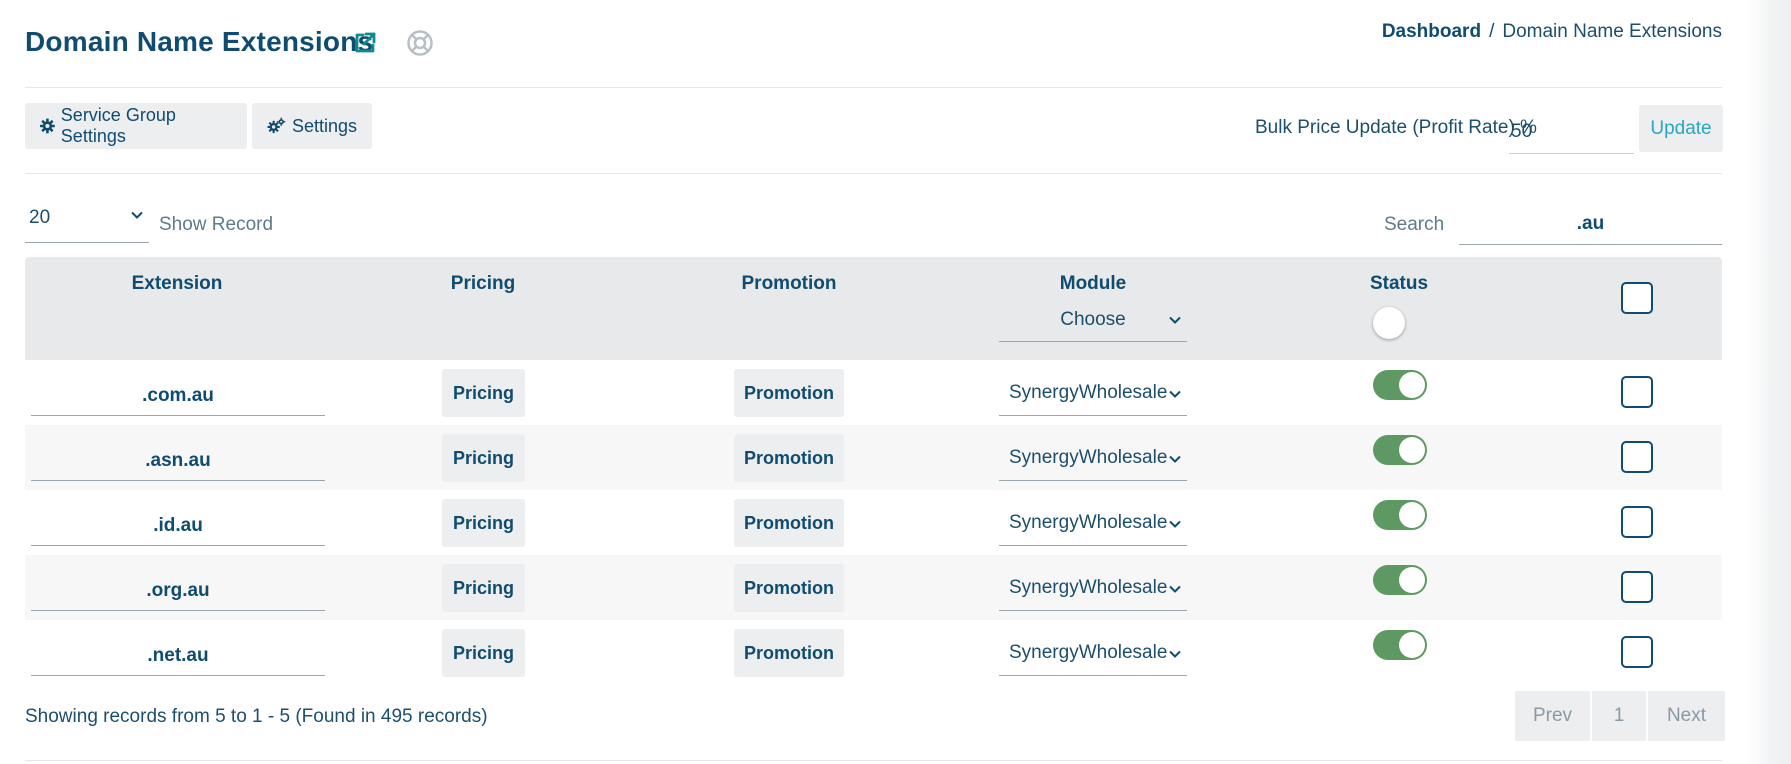 This screenshot has height=764, width=1791. Describe the element at coordinates (1612, 31) in the screenshot. I see `breadcrumb-current: Domain Name Extensions` at that location.